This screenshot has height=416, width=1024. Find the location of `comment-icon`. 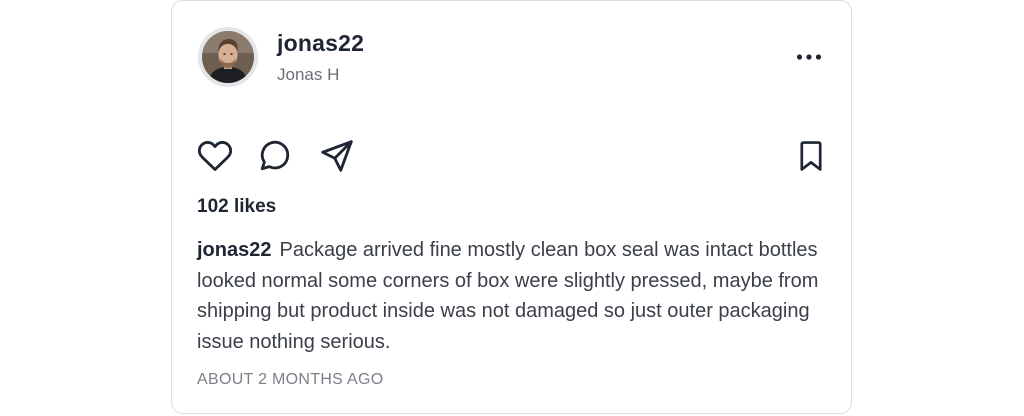

comment-icon is located at coordinates (275, 155).